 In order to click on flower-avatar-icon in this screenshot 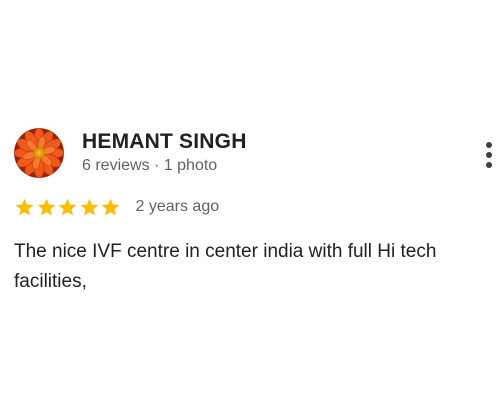, I will do `click(39, 153)`.